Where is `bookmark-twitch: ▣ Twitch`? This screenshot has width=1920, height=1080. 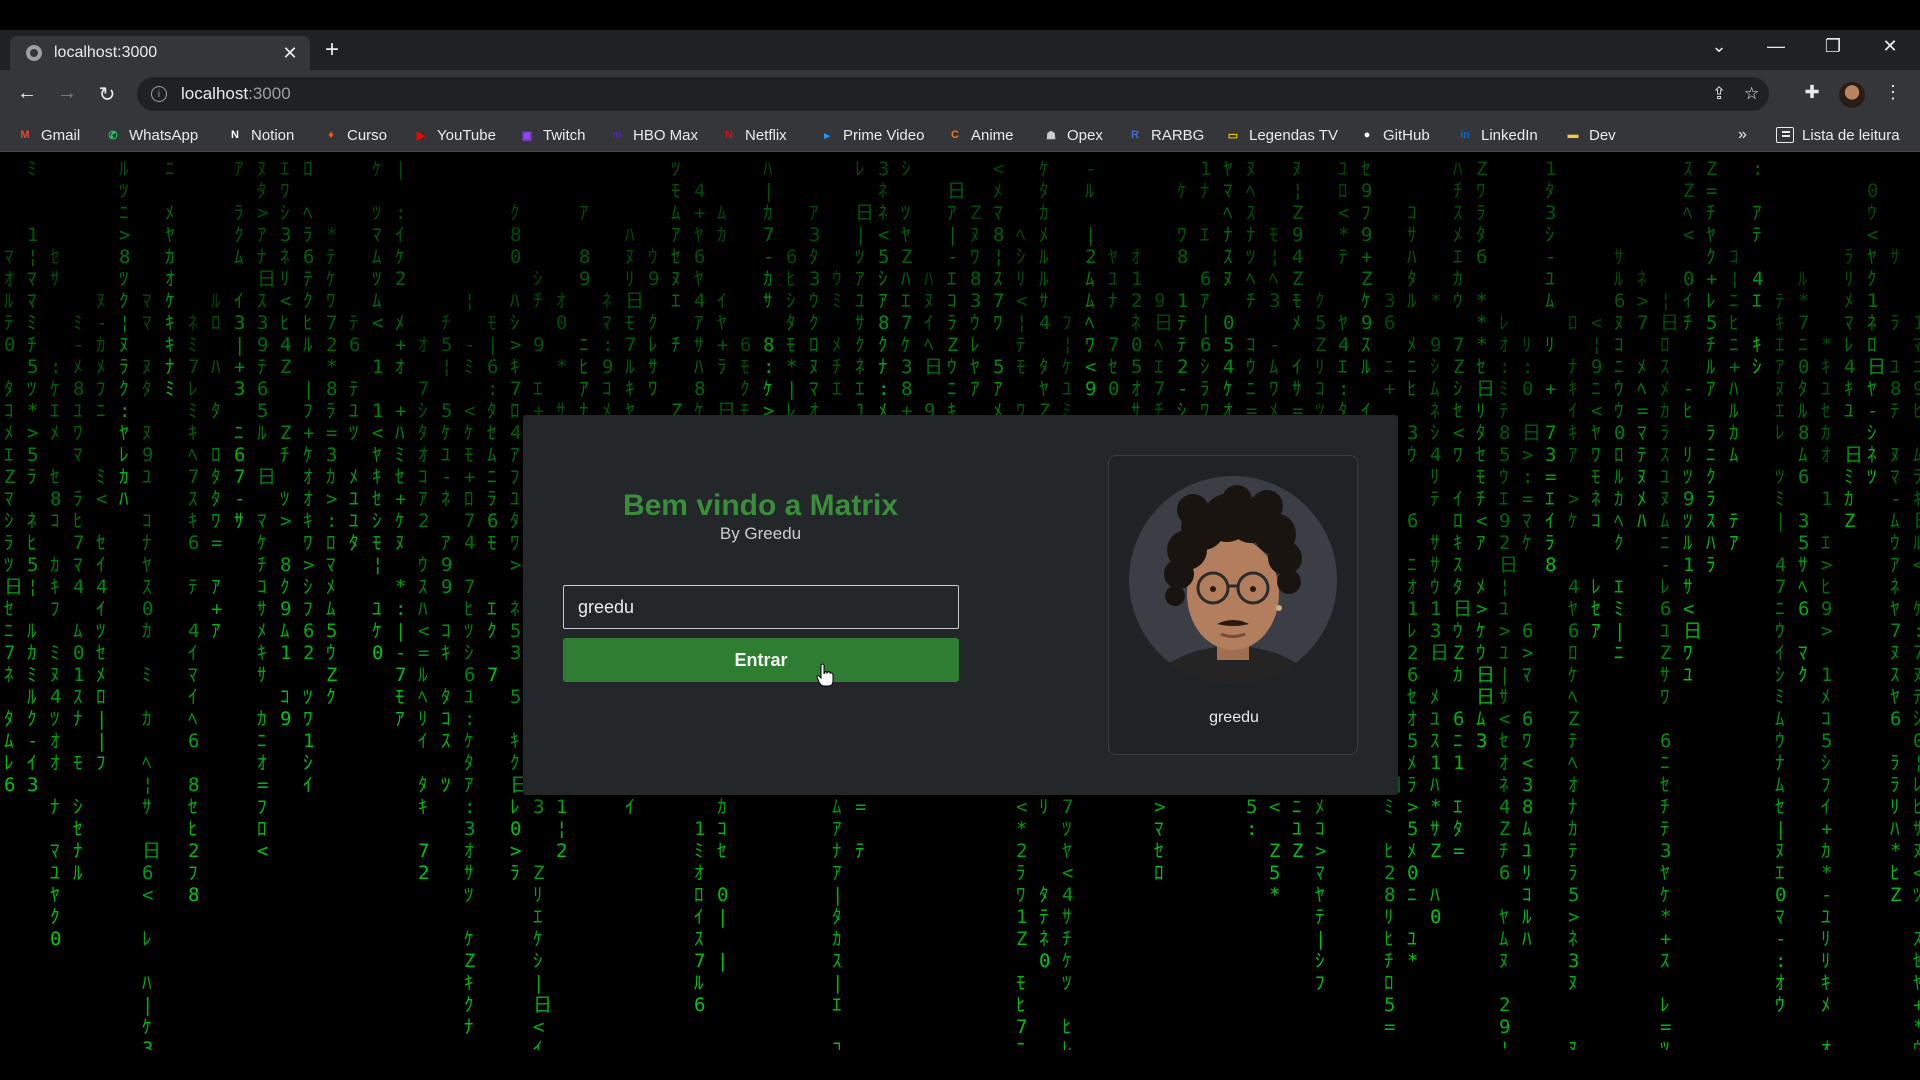
bookmark-twitch: ▣ Twitch is located at coordinates (552, 135).